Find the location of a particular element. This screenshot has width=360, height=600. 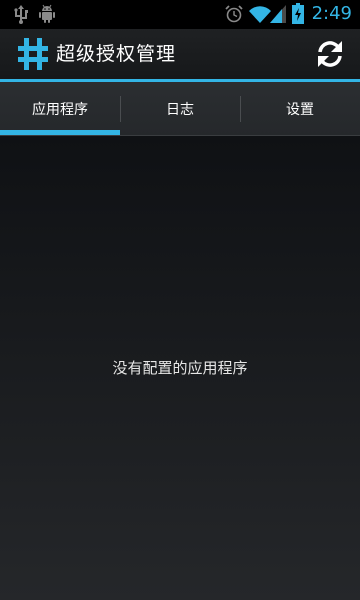

action-bar: 超级授权管理 is located at coordinates (180, 54).